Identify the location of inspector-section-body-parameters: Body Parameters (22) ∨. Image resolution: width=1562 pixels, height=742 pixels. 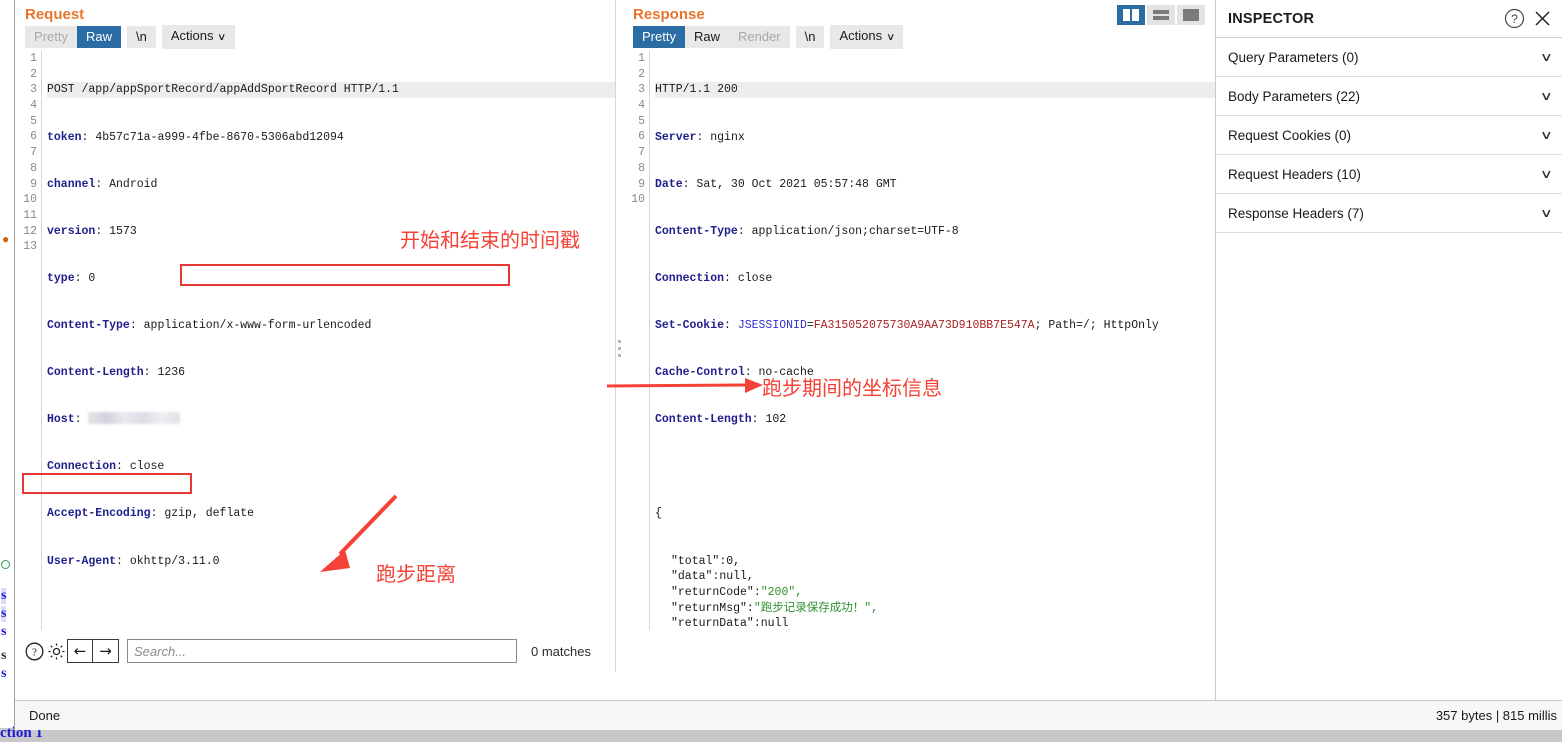
(1389, 96).